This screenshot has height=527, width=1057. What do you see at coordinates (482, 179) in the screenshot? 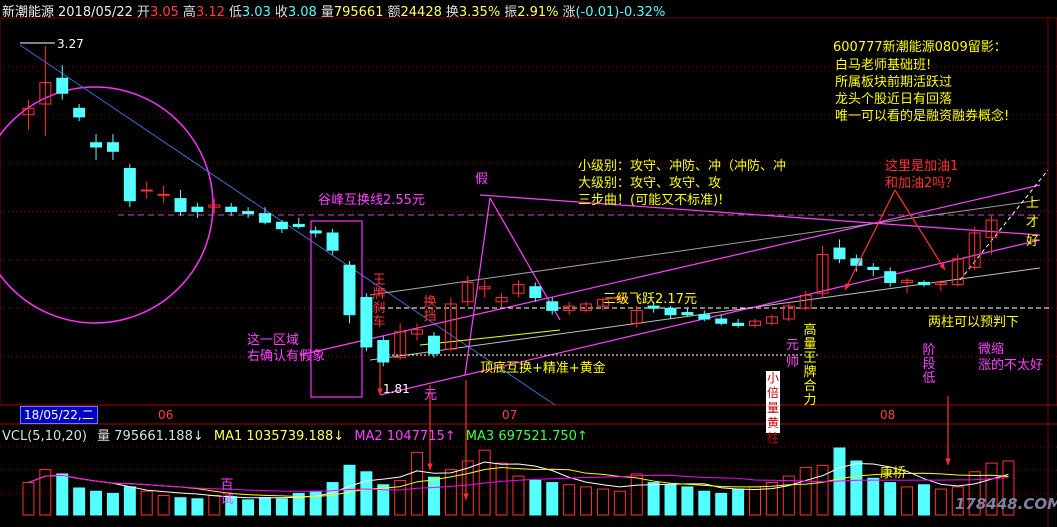
I see `fake-label: 假` at bounding box center [482, 179].